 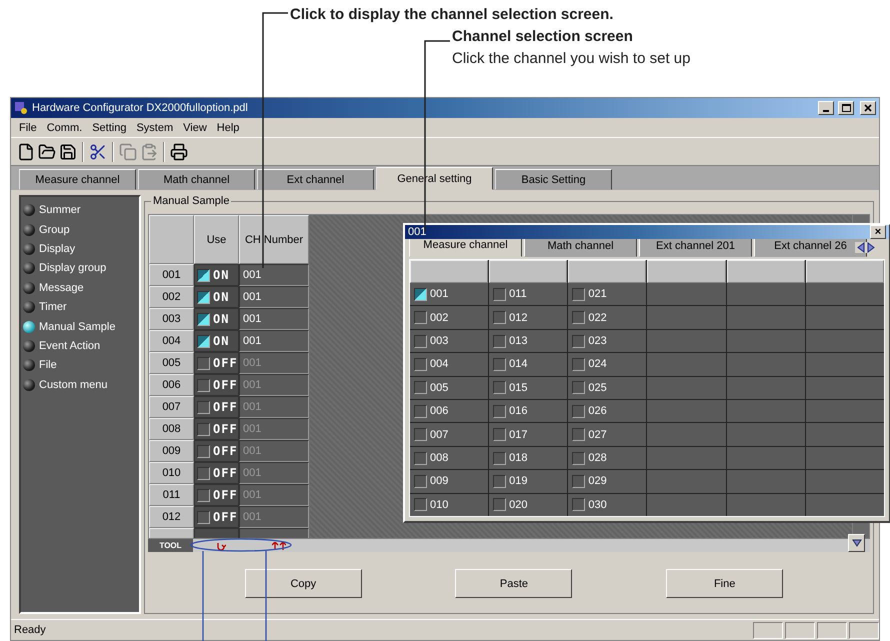 What do you see at coordinates (80, 385) in the screenshot?
I see `sidebar-item: Custom menu` at bounding box center [80, 385].